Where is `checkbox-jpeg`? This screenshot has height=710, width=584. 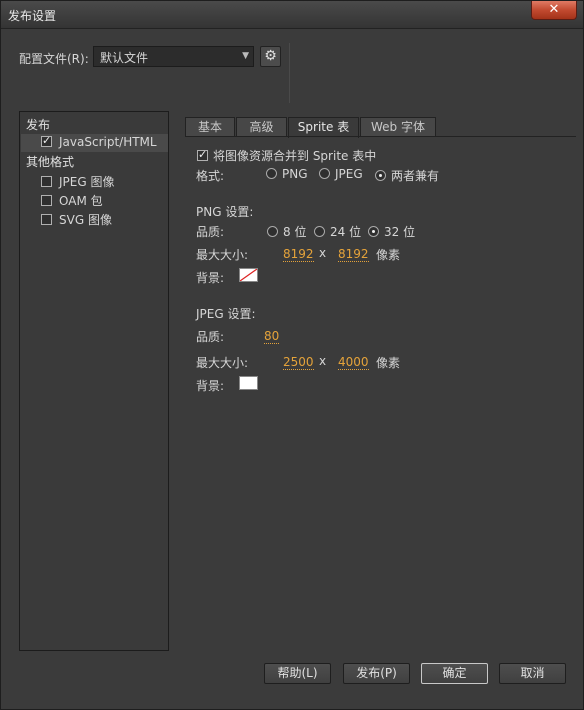
checkbox-jpeg is located at coordinates (46, 181).